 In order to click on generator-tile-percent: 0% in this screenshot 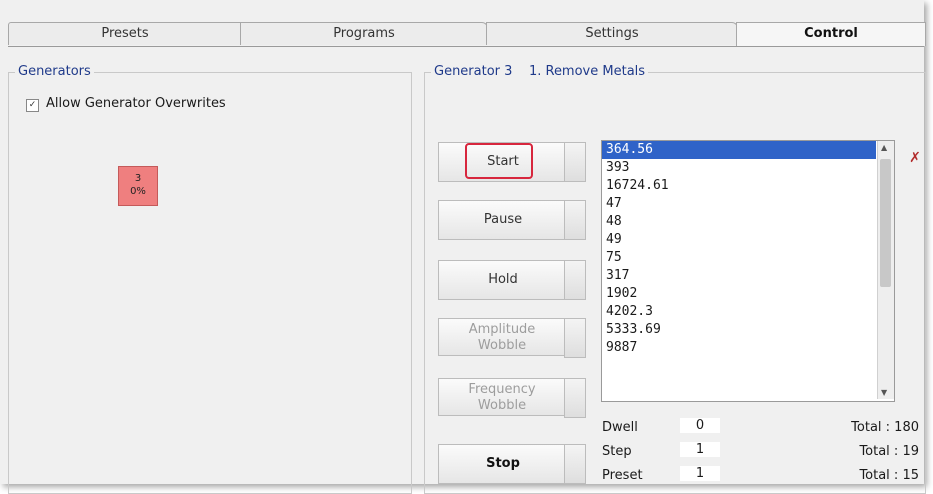, I will do `click(138, 191)`.